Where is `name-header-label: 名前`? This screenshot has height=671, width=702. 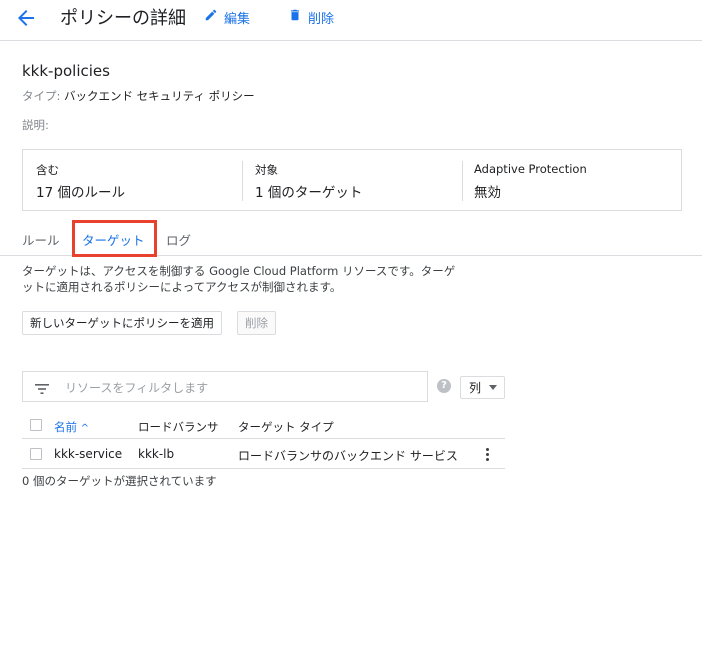
name-header-label: 名前 is located at coordinates (65, 427).